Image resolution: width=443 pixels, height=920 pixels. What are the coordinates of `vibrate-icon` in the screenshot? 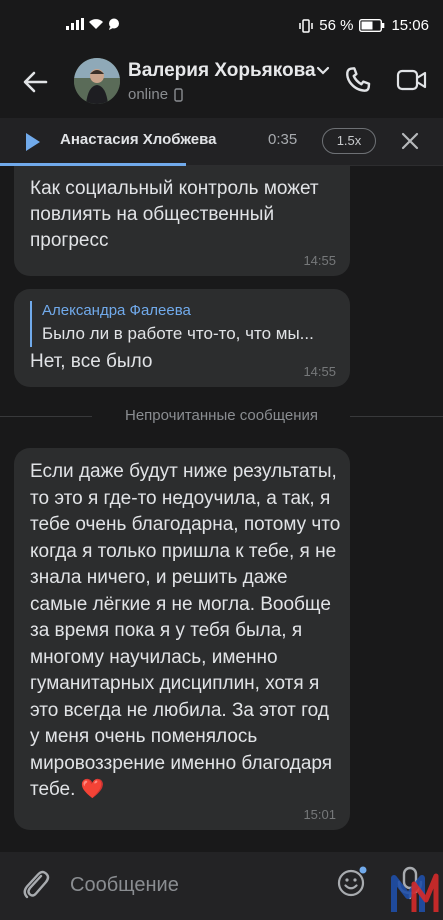 It's located at (306, 25).